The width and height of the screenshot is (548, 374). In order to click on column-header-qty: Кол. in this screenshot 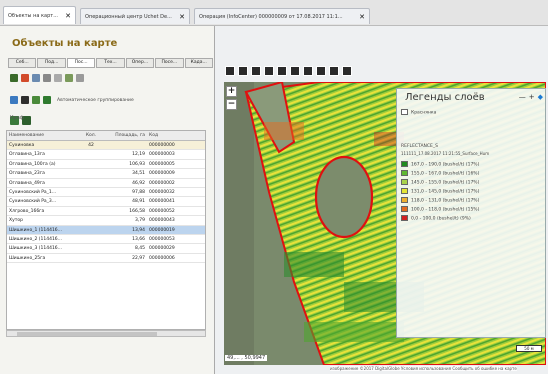, I will do `click(91, 135)`.